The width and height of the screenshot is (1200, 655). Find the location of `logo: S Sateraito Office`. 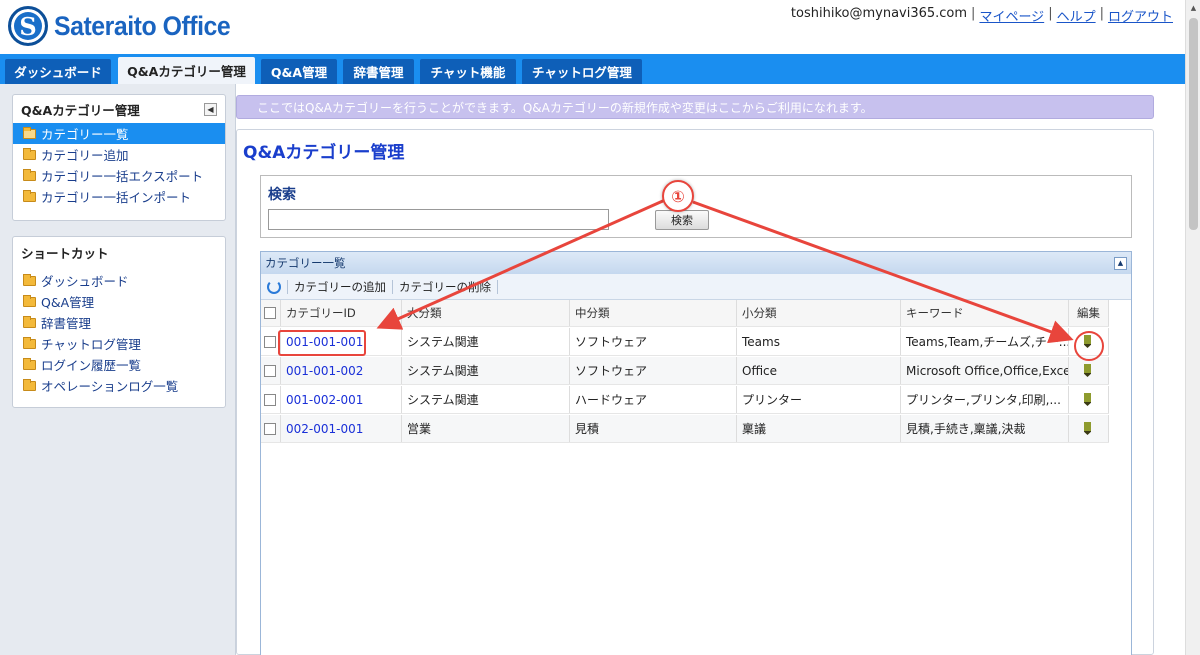

logo: S Sateraito Office is located at coordinates (127, 26).